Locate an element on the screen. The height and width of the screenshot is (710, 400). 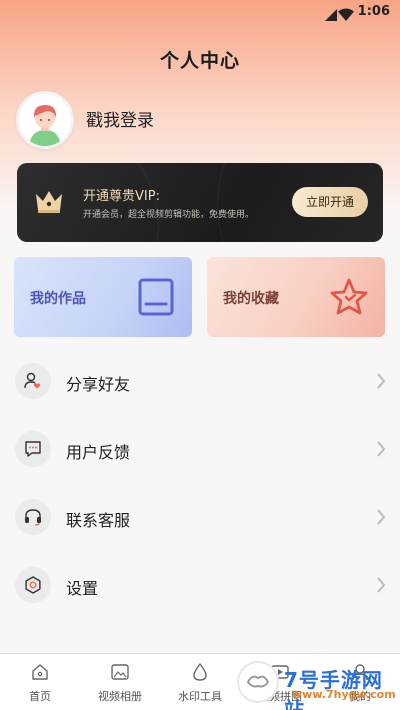
menu-item-share: 分享好友 is located at coordinates (200, 381).